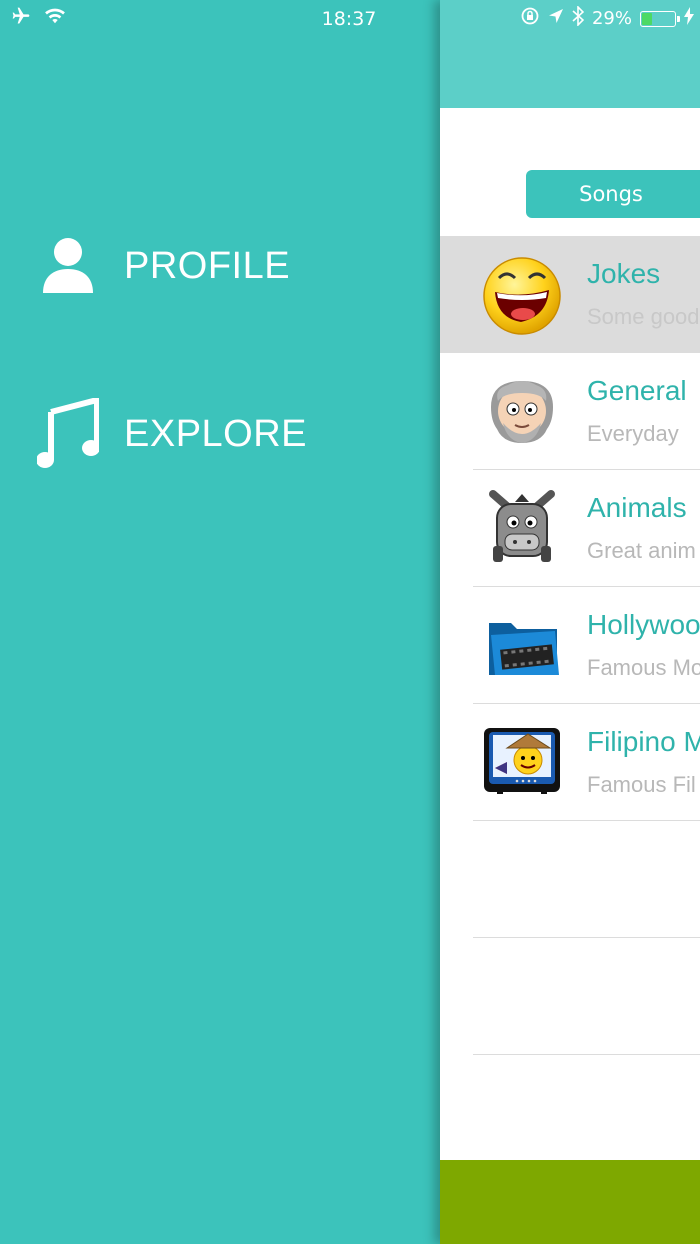 The height and width of the screenshot is (1244, 700). I want to click on list-item-title: Filipino M, so click(643, 741).